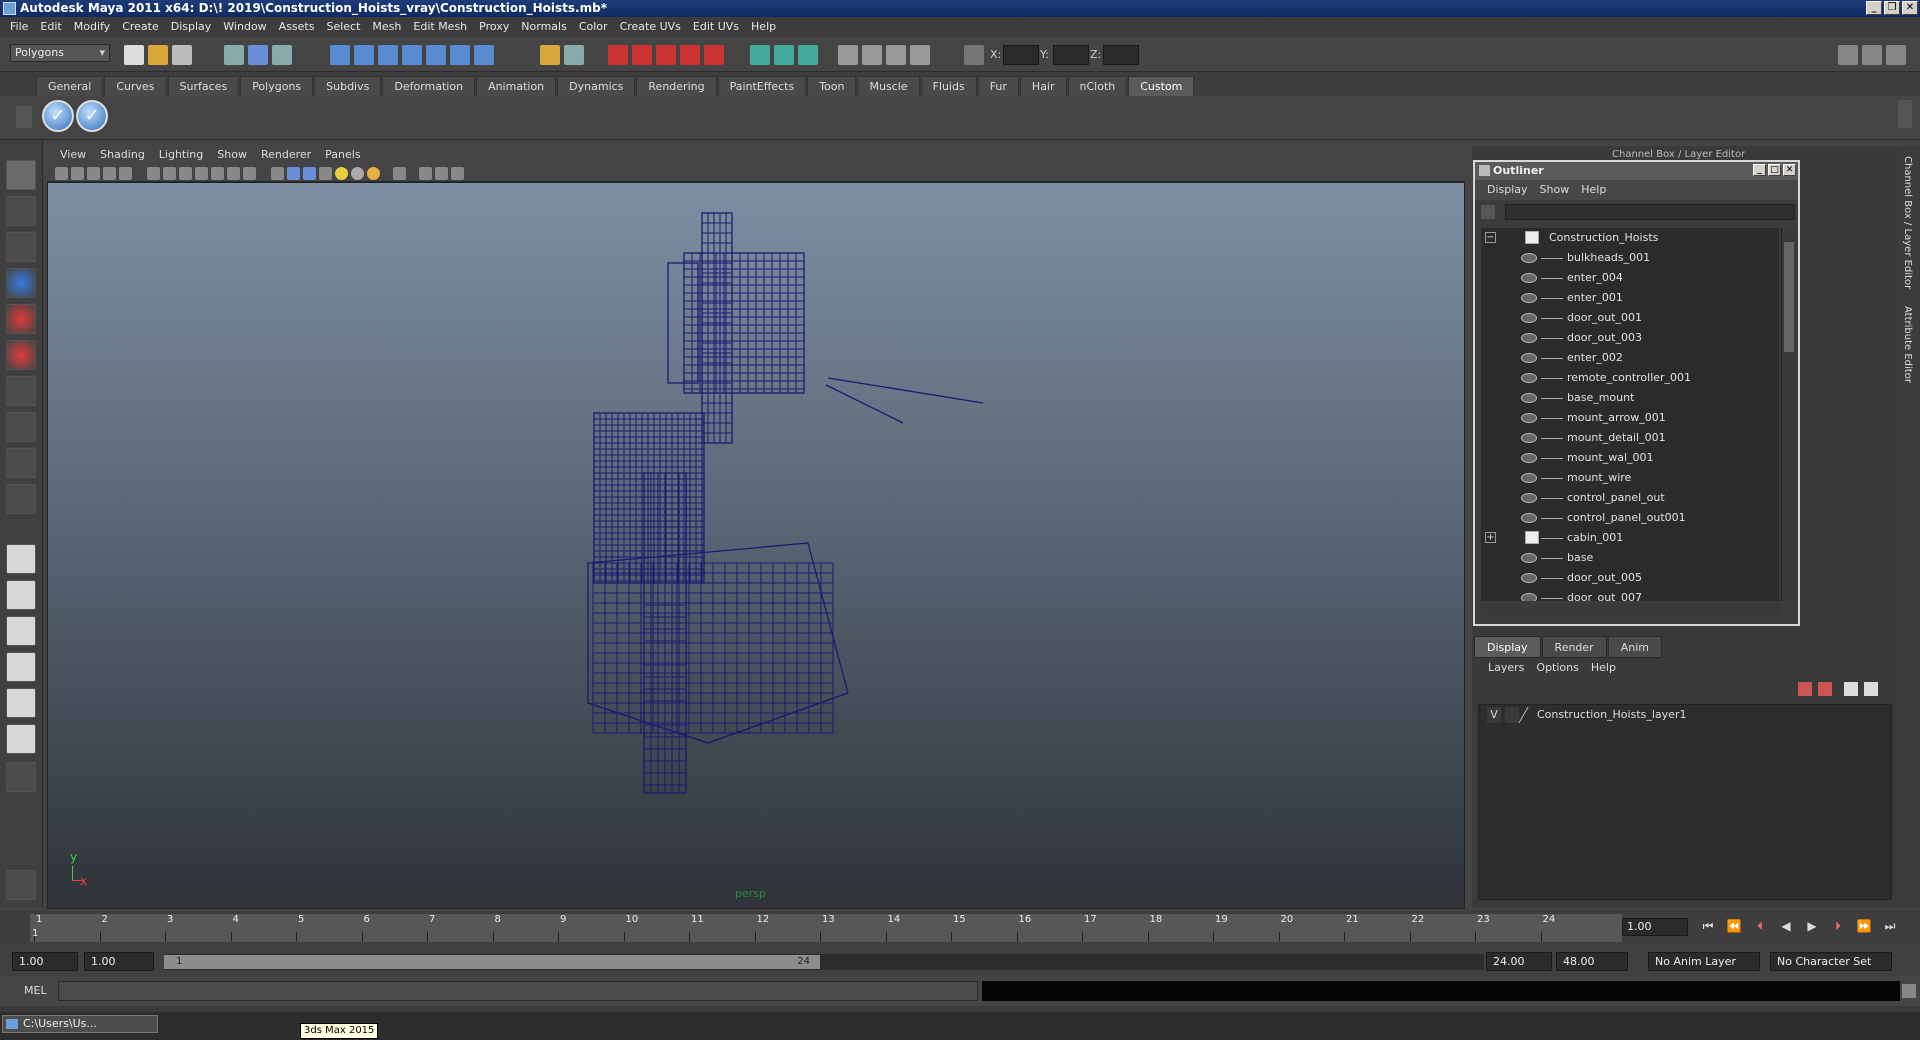 The width and height of the screenshot is (1920, 1040). What do you see at coordinates (494, 27) in the screenshot?
I see `menu-proxy: Proxy` at bounding box center [494, 27].